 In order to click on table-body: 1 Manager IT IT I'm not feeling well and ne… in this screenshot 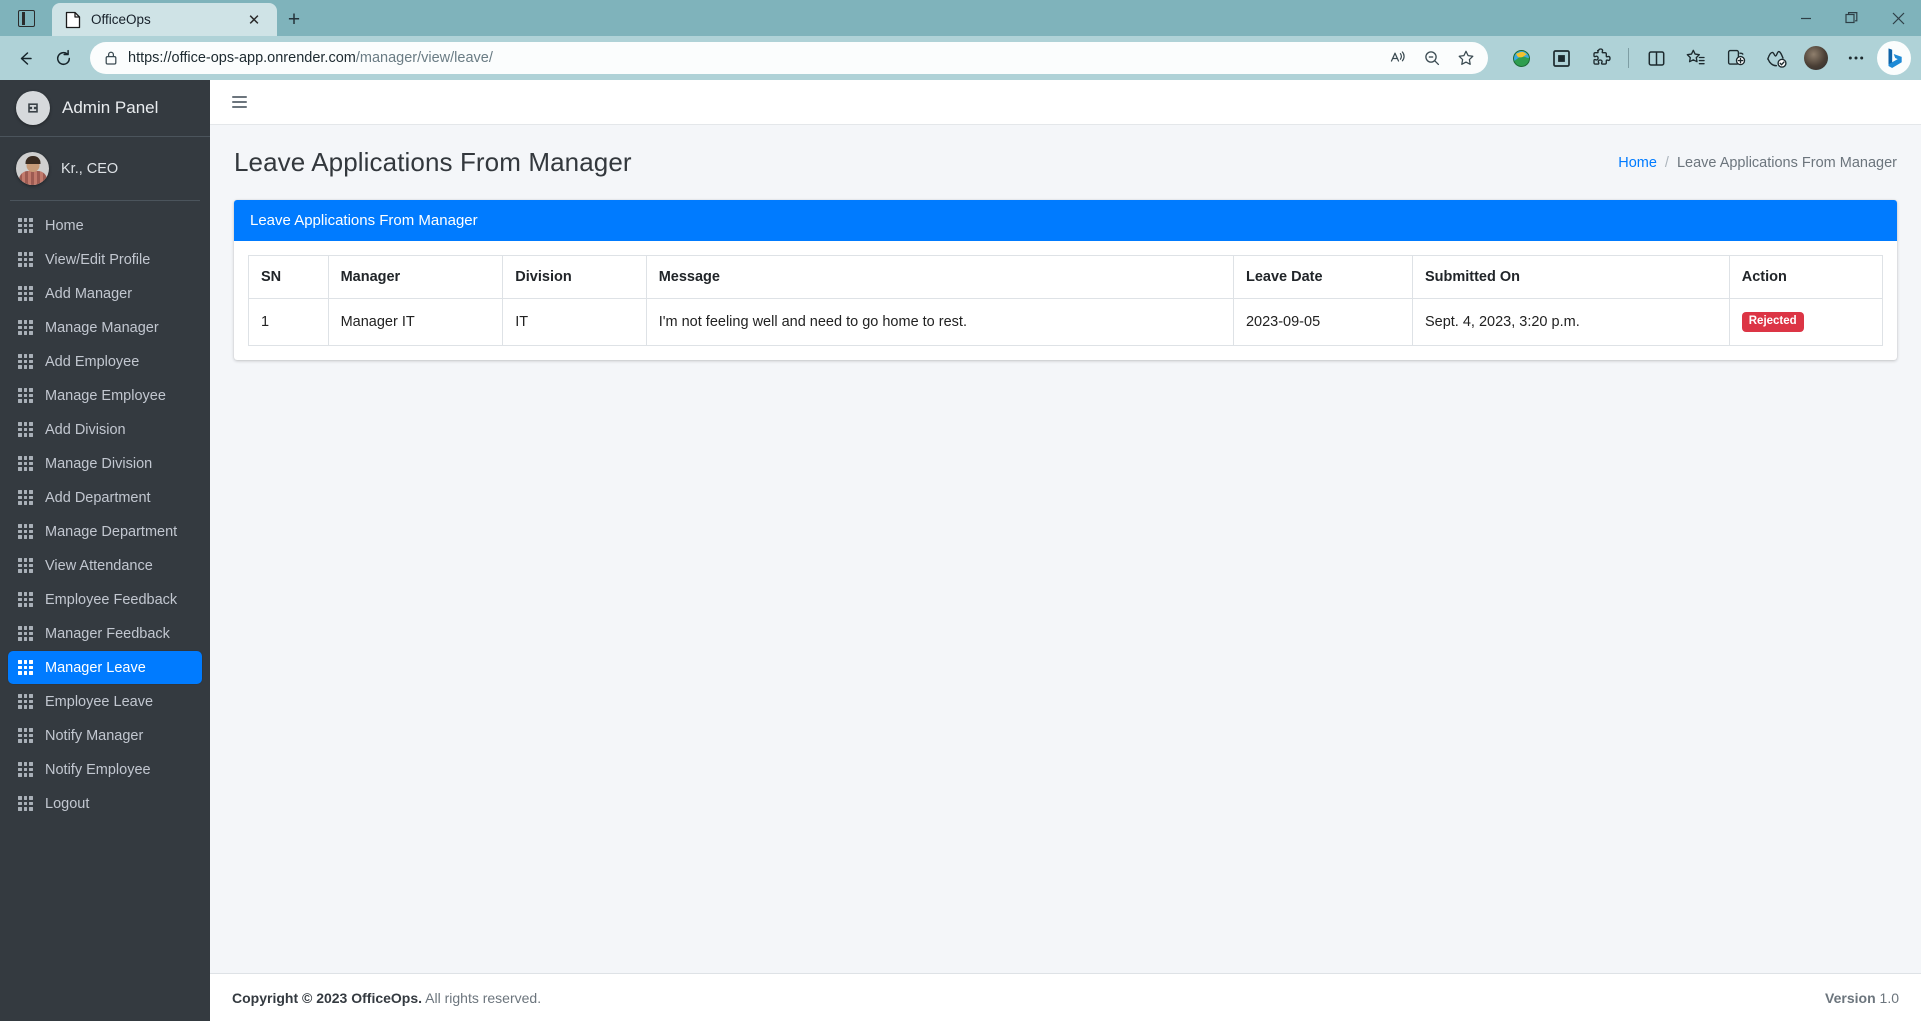, I will do `click(1066, 322)`.